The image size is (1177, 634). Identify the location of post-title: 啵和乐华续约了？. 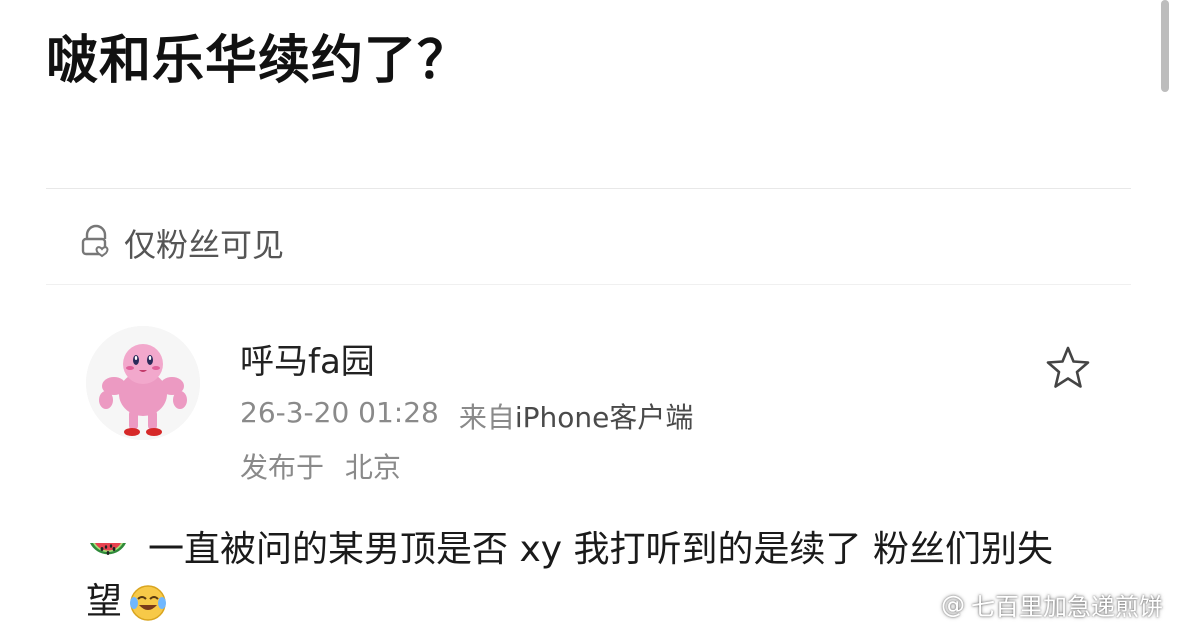
(258, 61).